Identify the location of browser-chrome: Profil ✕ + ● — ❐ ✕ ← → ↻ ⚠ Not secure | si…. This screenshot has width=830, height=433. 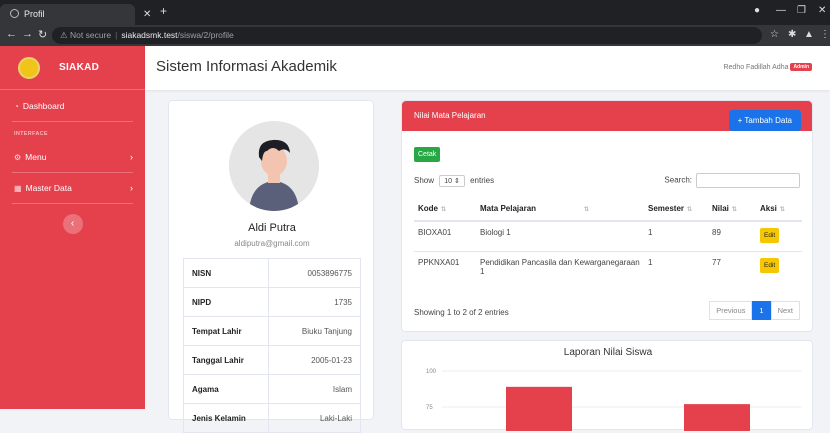
(415, 23).